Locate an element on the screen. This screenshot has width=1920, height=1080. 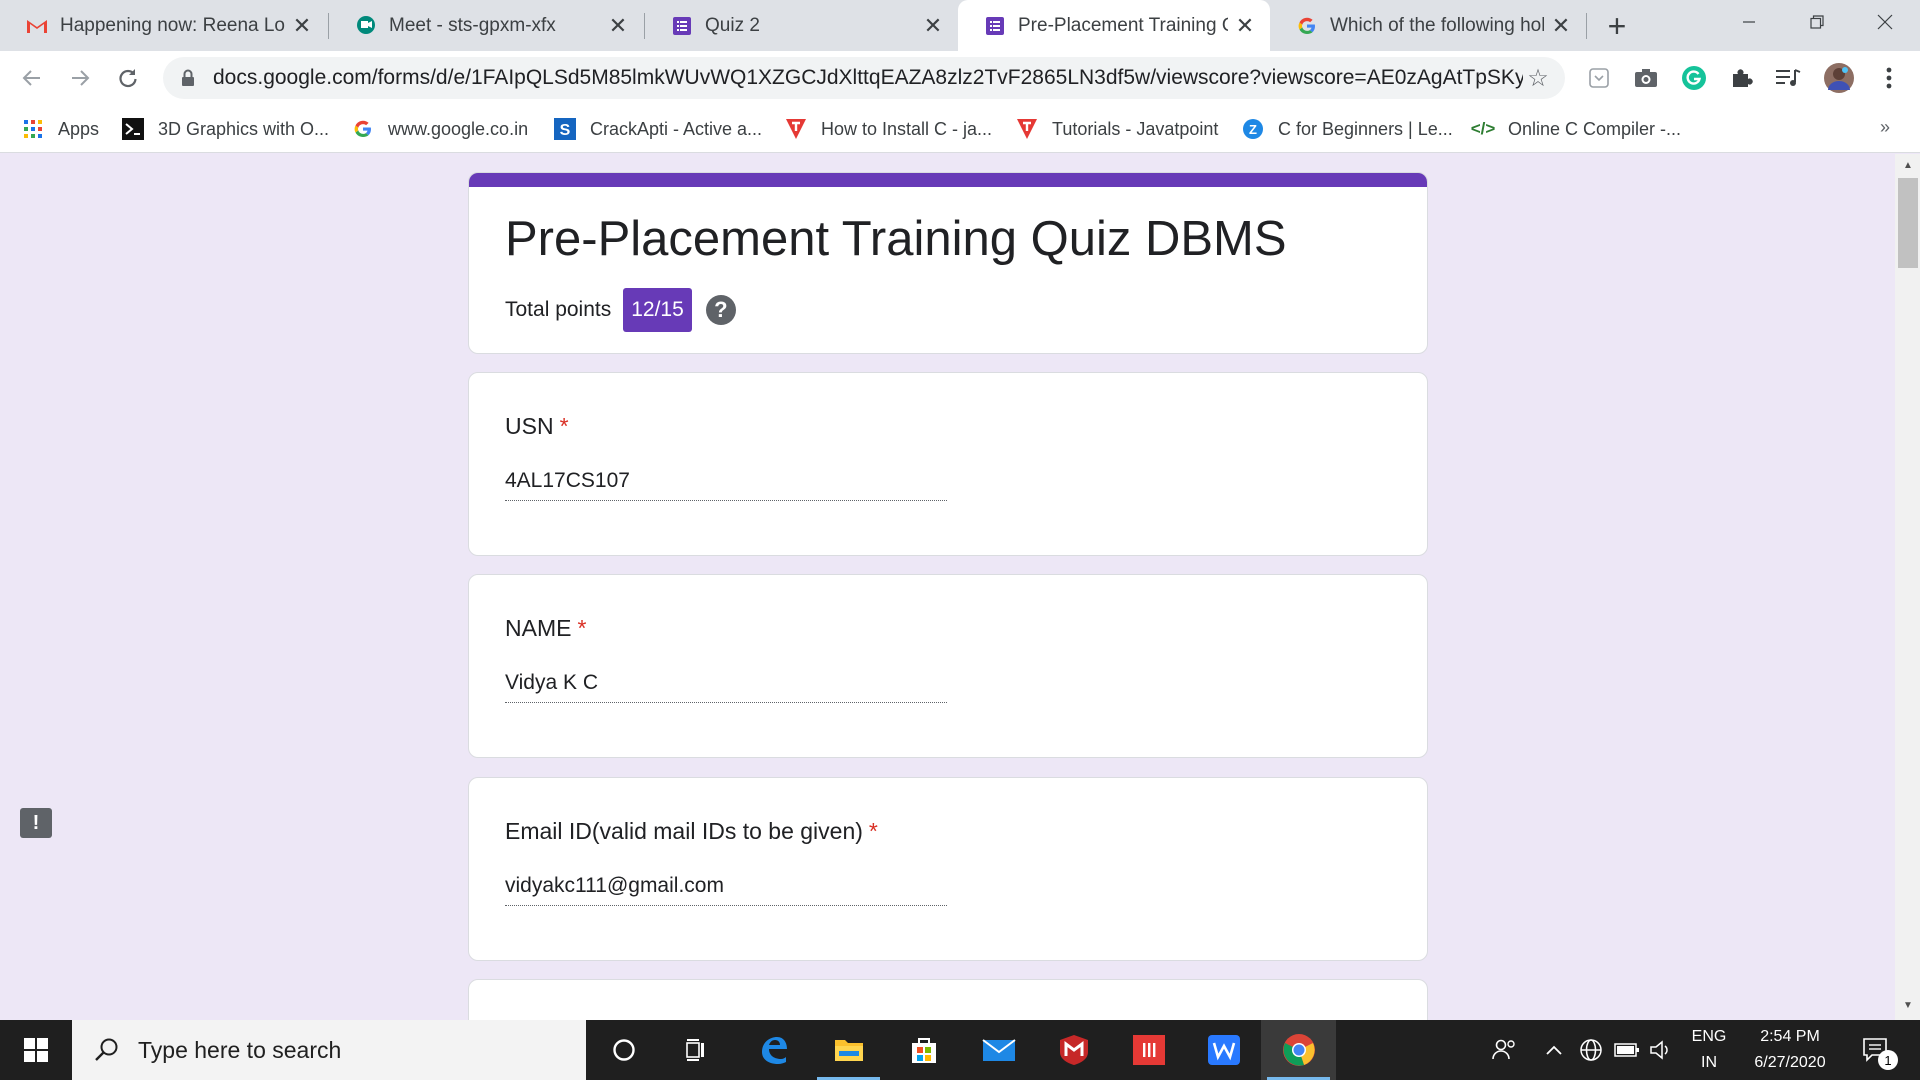
red-app-icon is located at coordinates (1148, 1050).